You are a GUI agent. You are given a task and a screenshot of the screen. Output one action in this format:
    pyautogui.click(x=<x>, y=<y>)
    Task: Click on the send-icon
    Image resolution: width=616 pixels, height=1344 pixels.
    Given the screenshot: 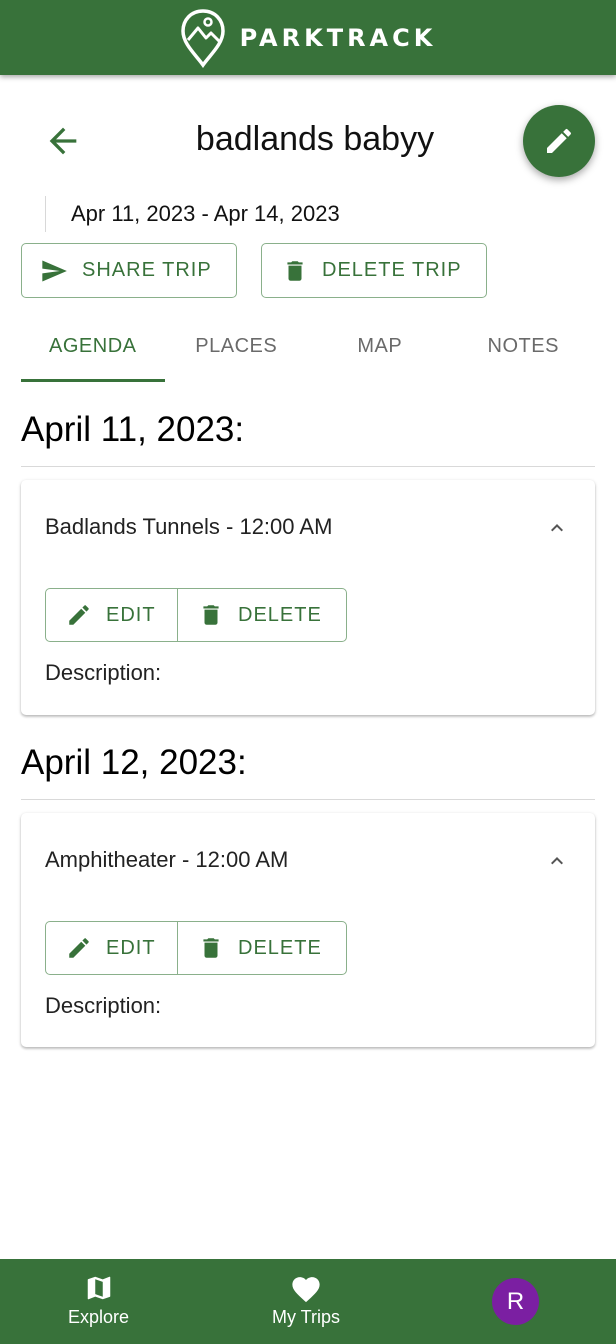 What is the action you would take?
    pyautogui.click(x=54, y=270)
    